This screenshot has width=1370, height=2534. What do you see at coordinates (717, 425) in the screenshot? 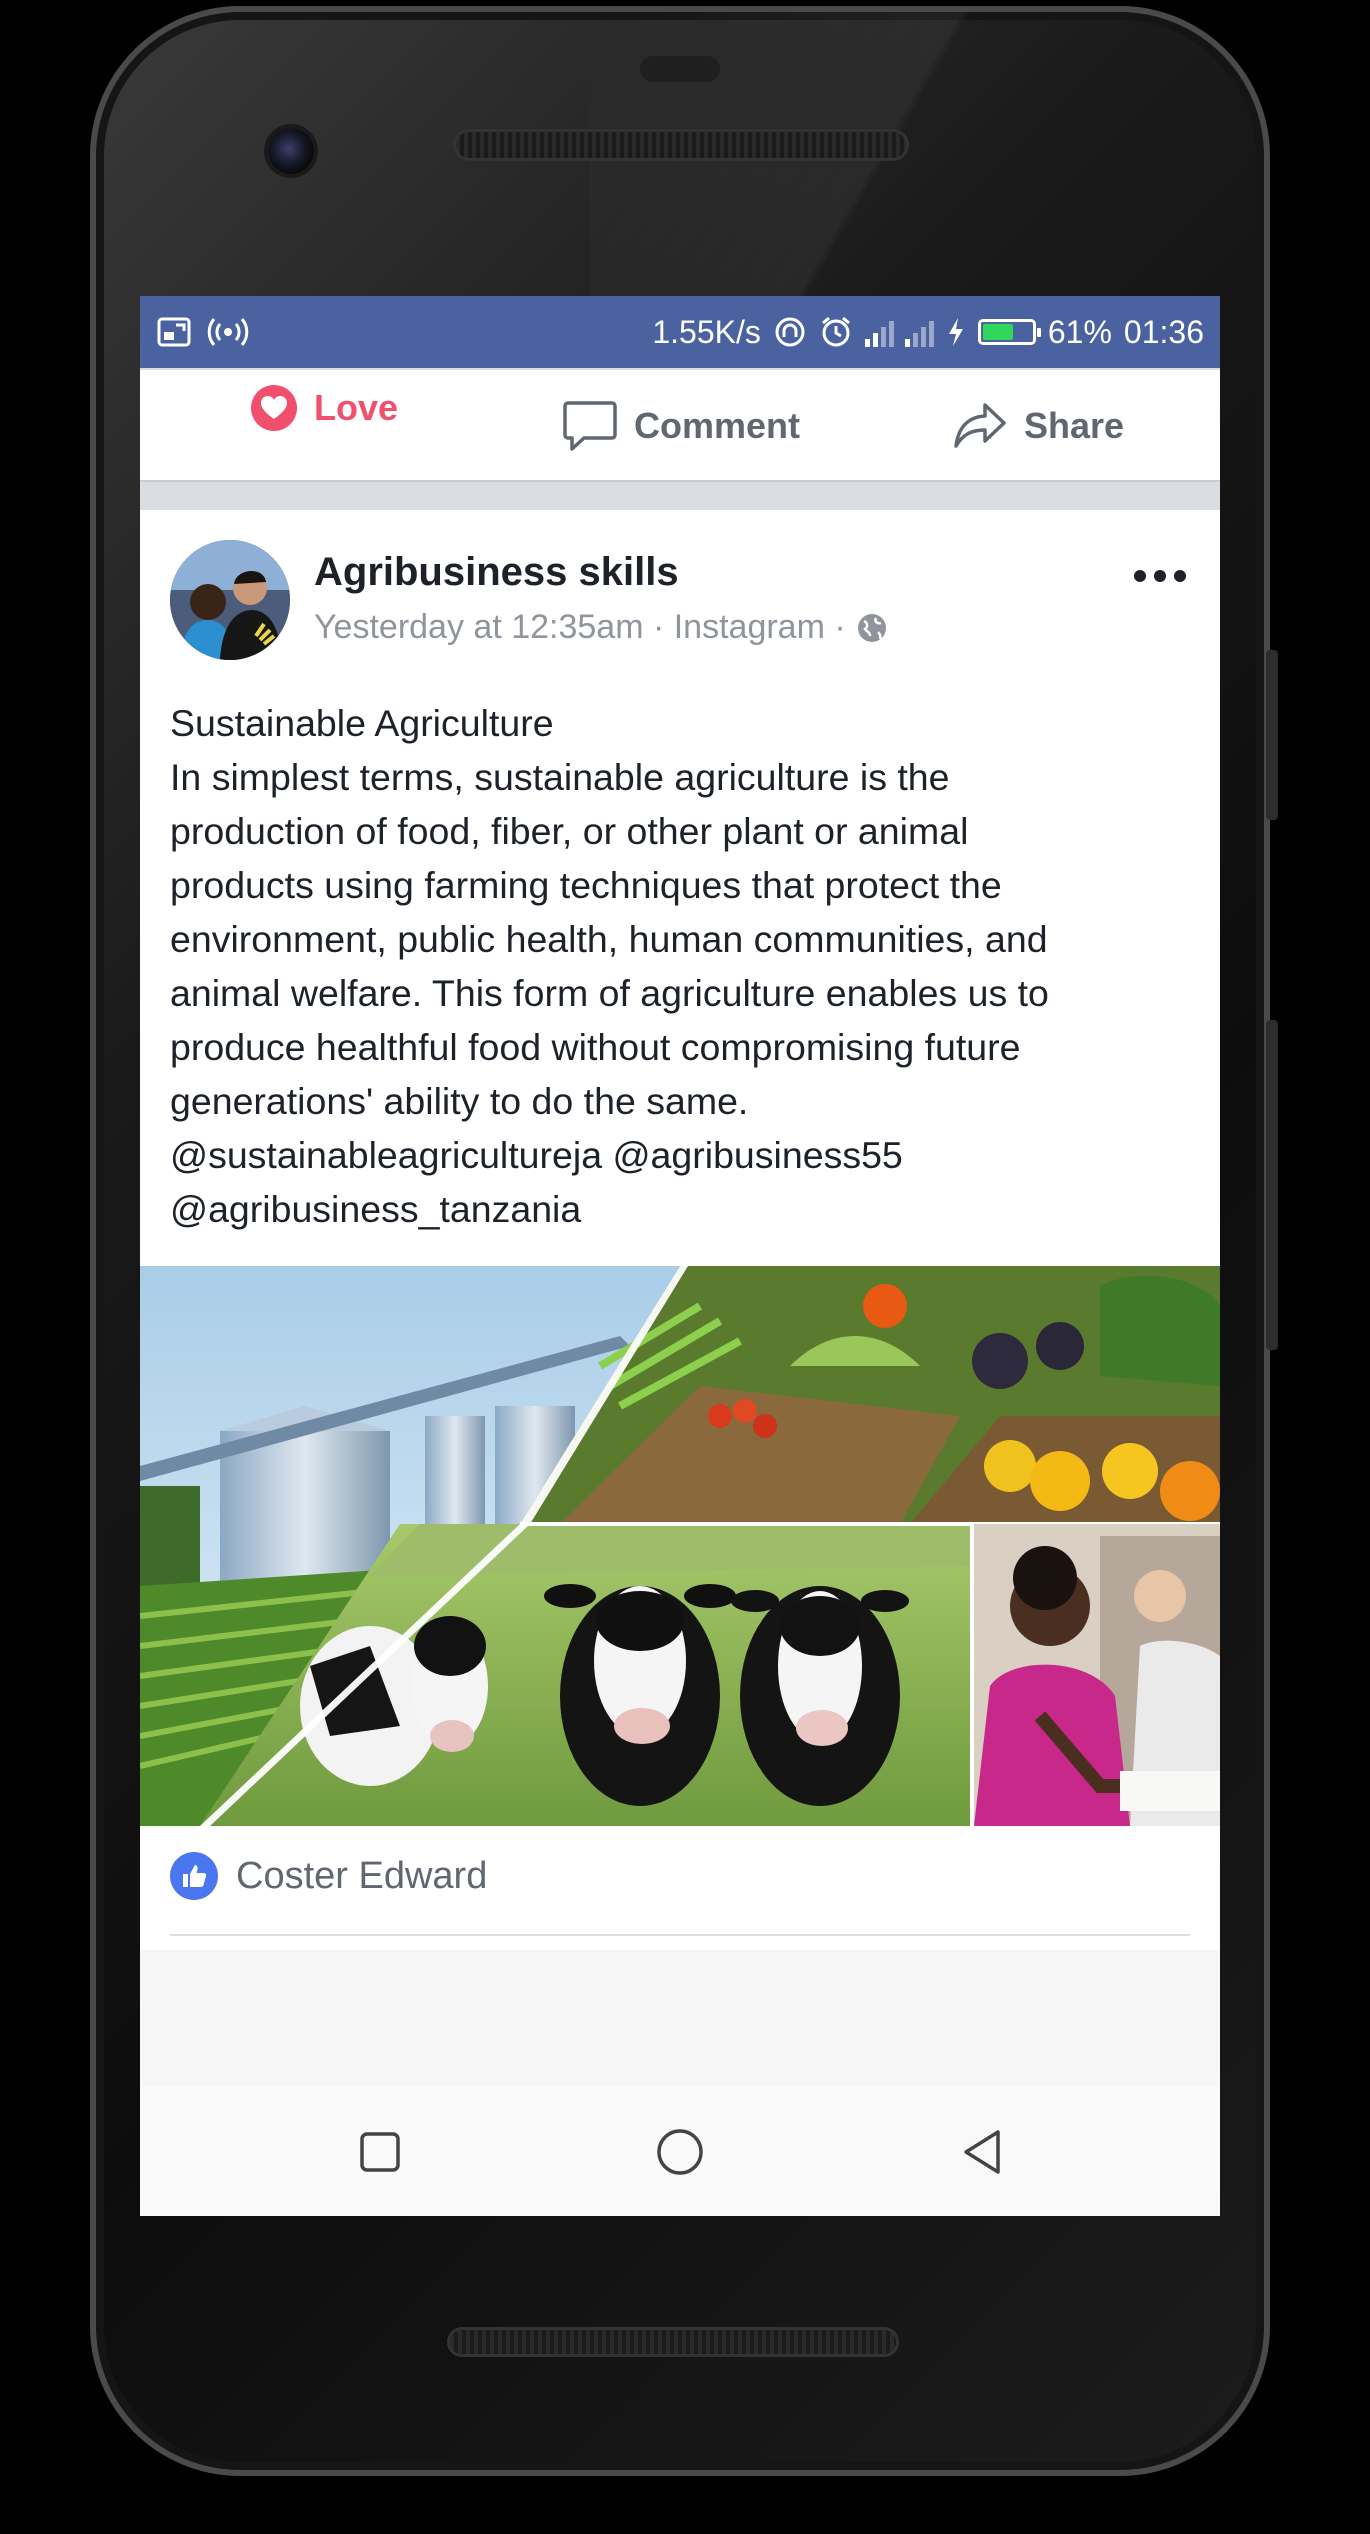
I see `comment-label: Comment` at bounding box center [717, 425].